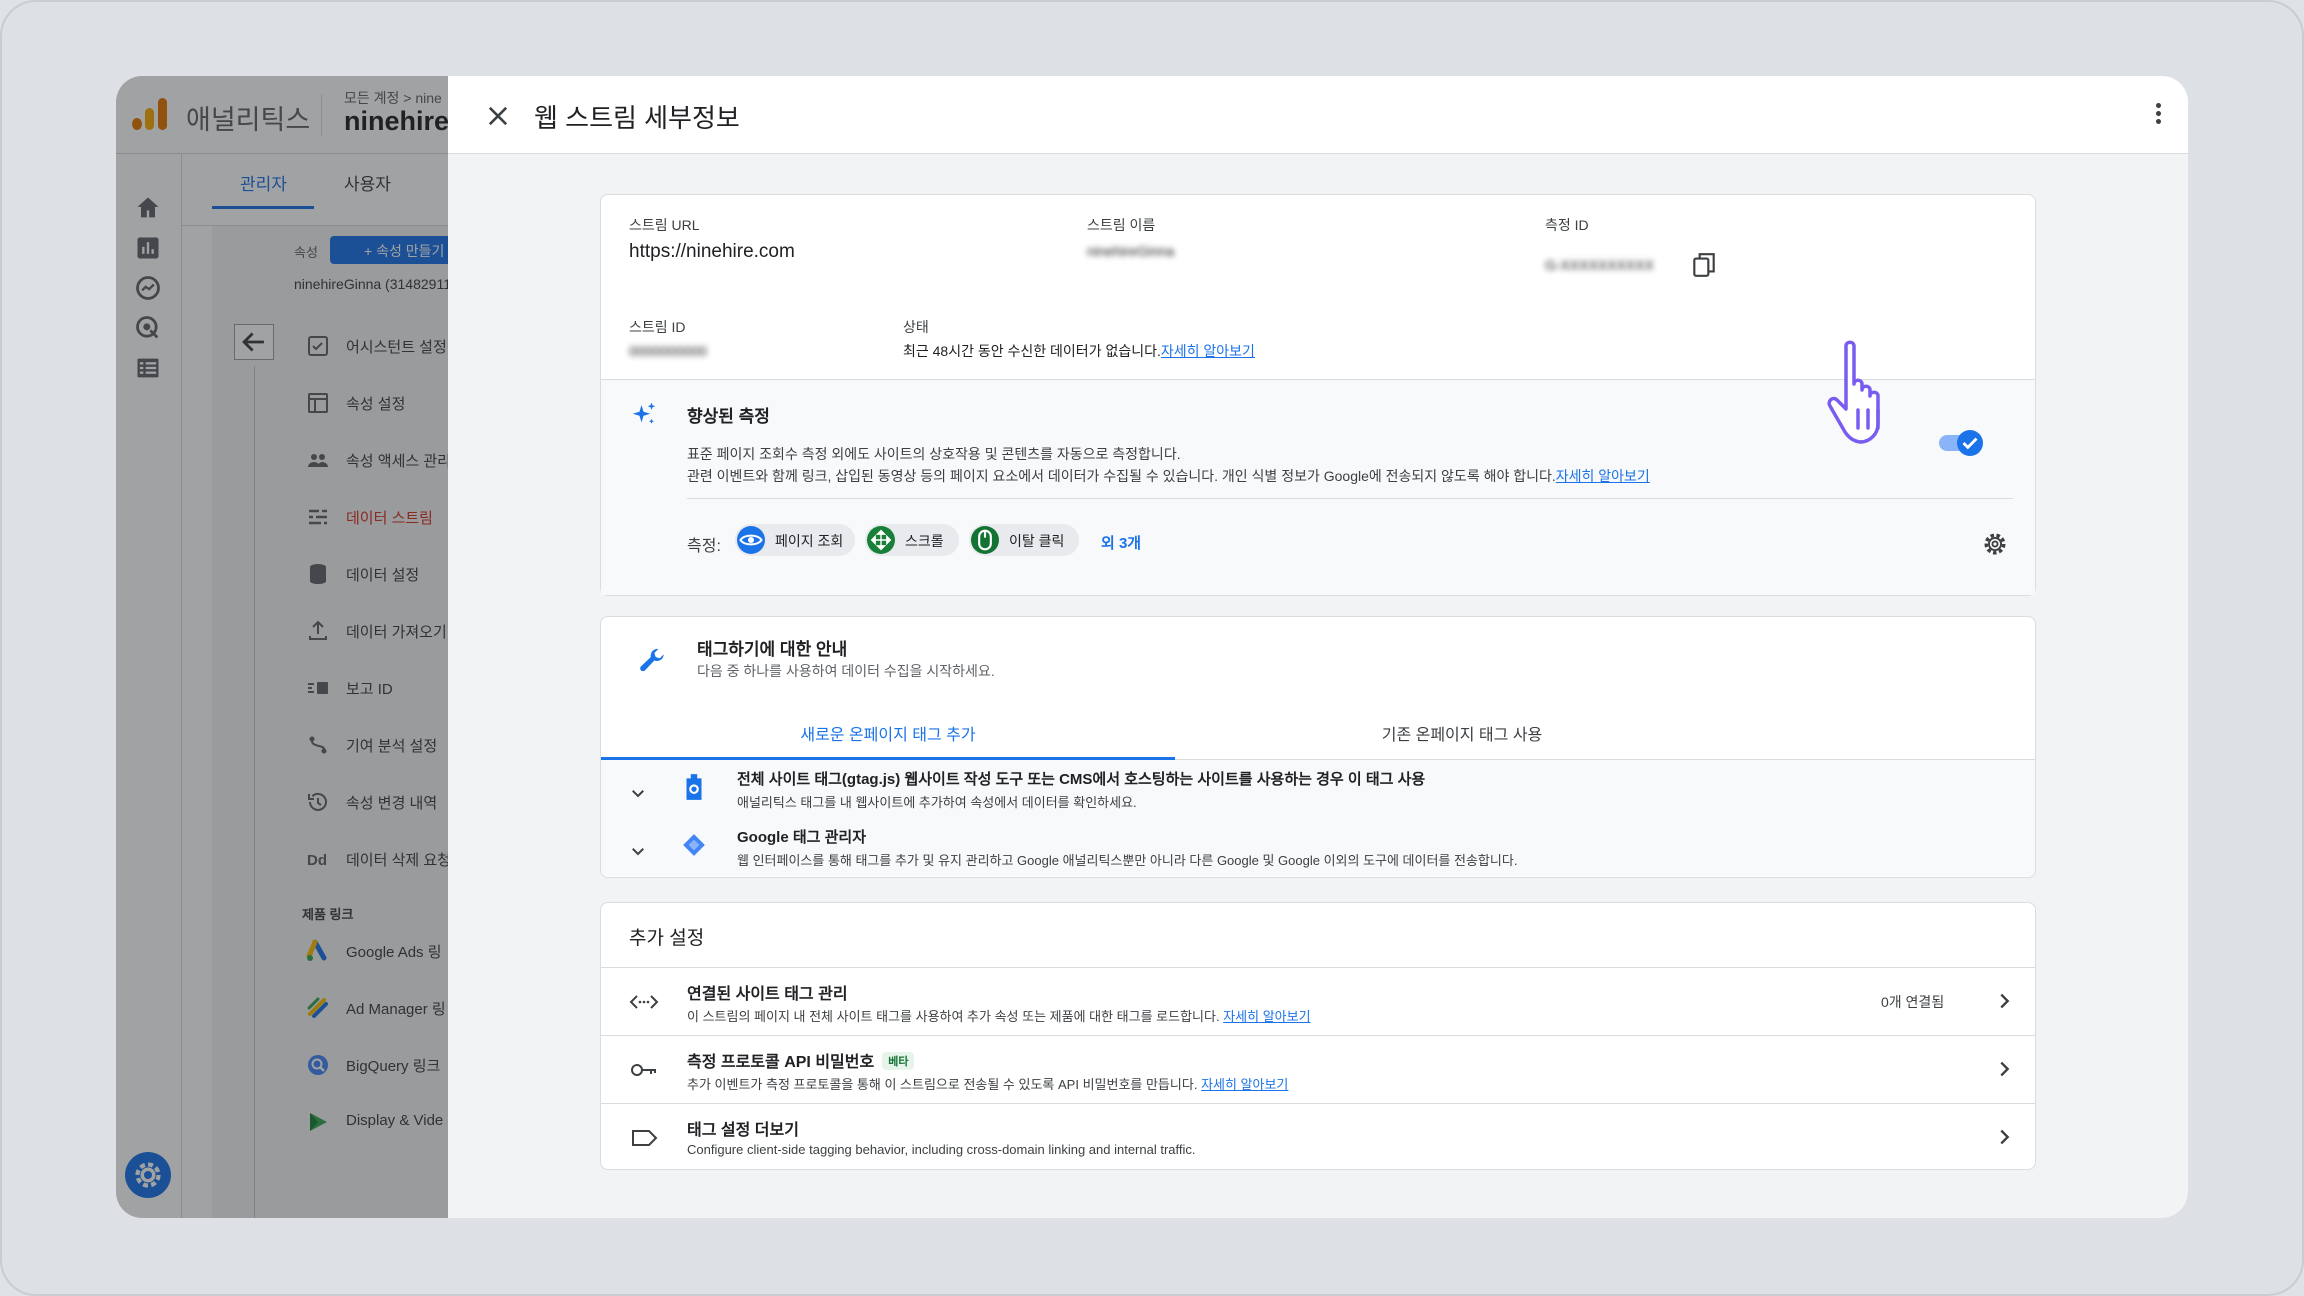 This screenshot has width=2304, height=1296. I want to click on beta-badge: 베타, so click(898, 1061).